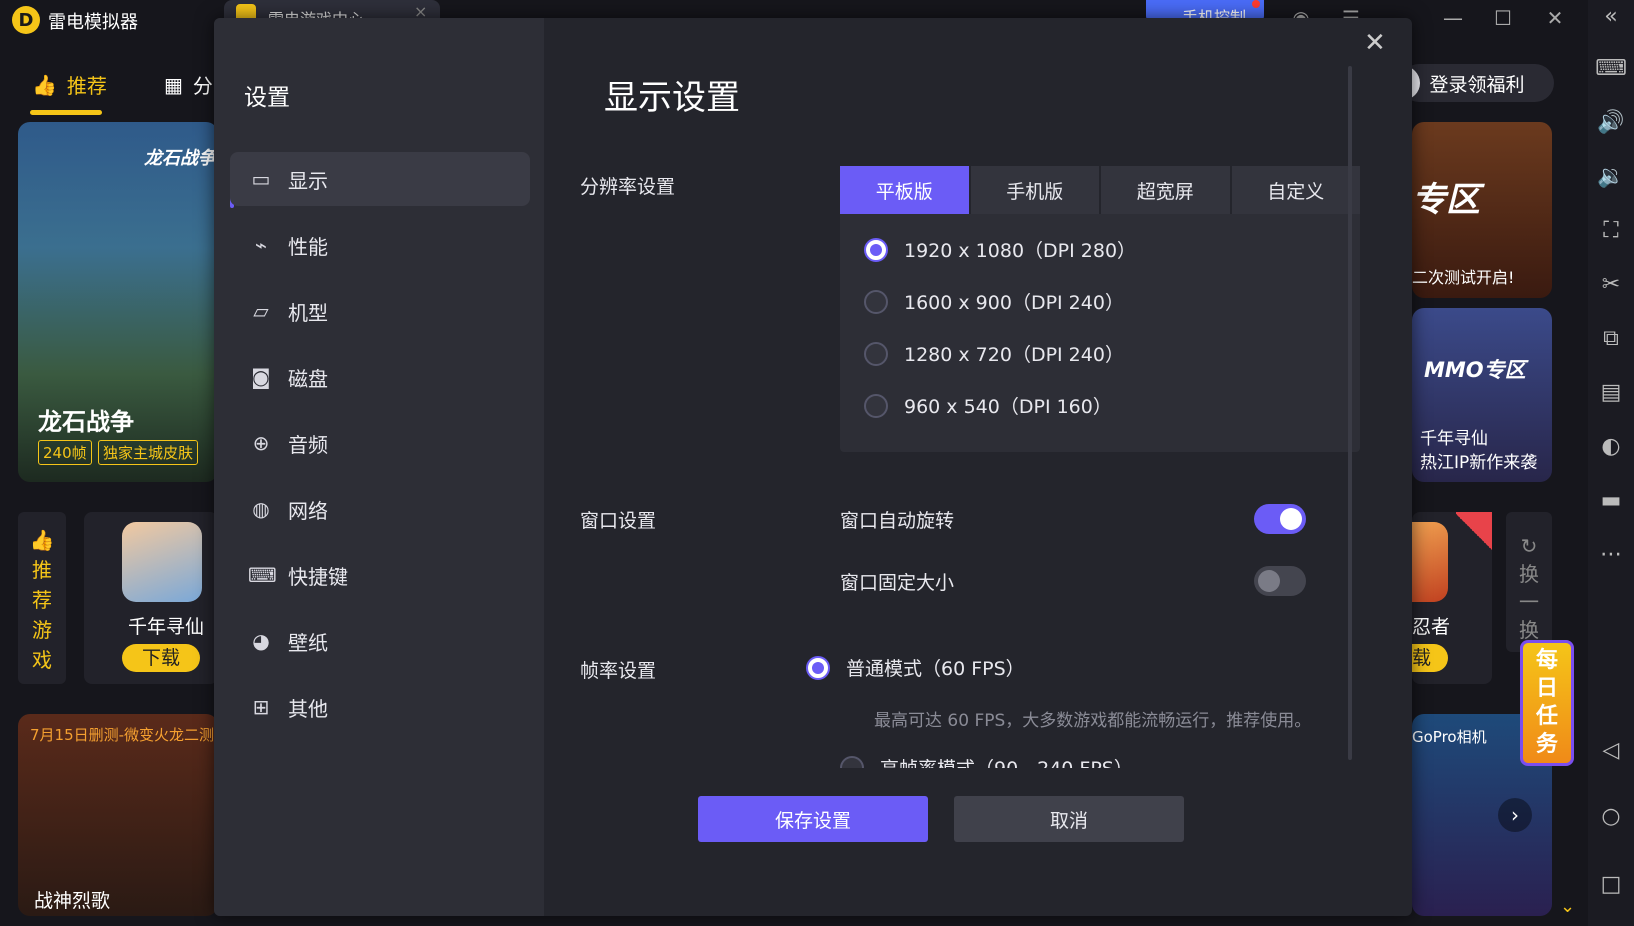 Image resolution: width=1634 pixels, height=926 pixels. Describe the element at coordinates (1093, 721) in the screenshot. I see `fps-normal-description: 最高可达 60 FPS，大多数游戏都能流畅运行，推荐使用。` at that location.